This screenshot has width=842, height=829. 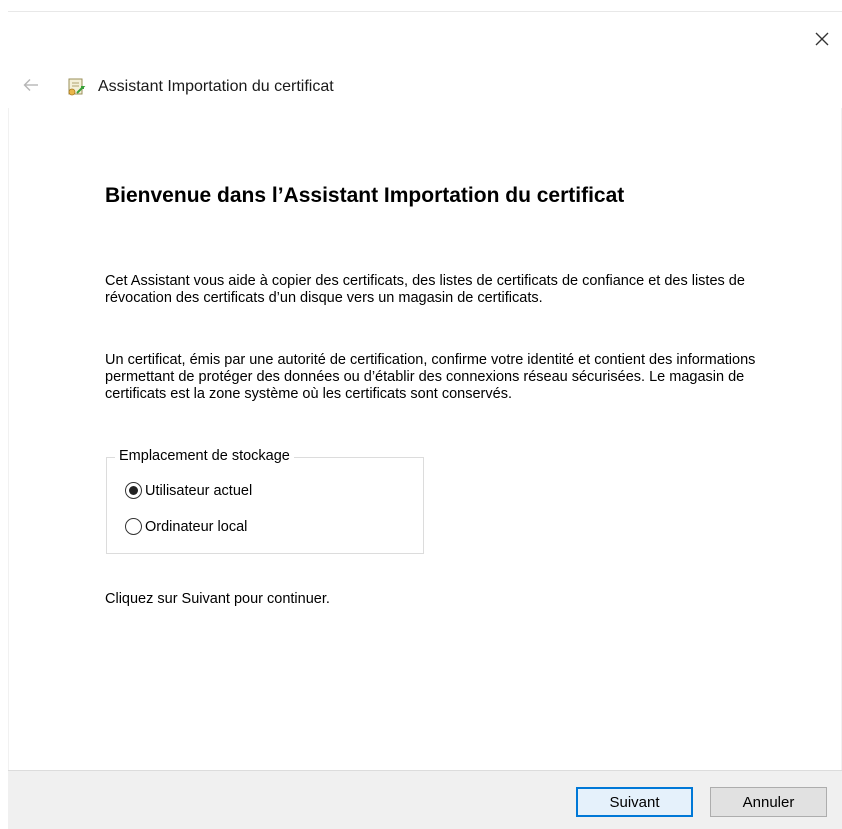 What do you see at coordinates (216, 86) in the screenshot?
I see `wizard-title: Assistant Importation du certificat` at bounding box center [216, 86].